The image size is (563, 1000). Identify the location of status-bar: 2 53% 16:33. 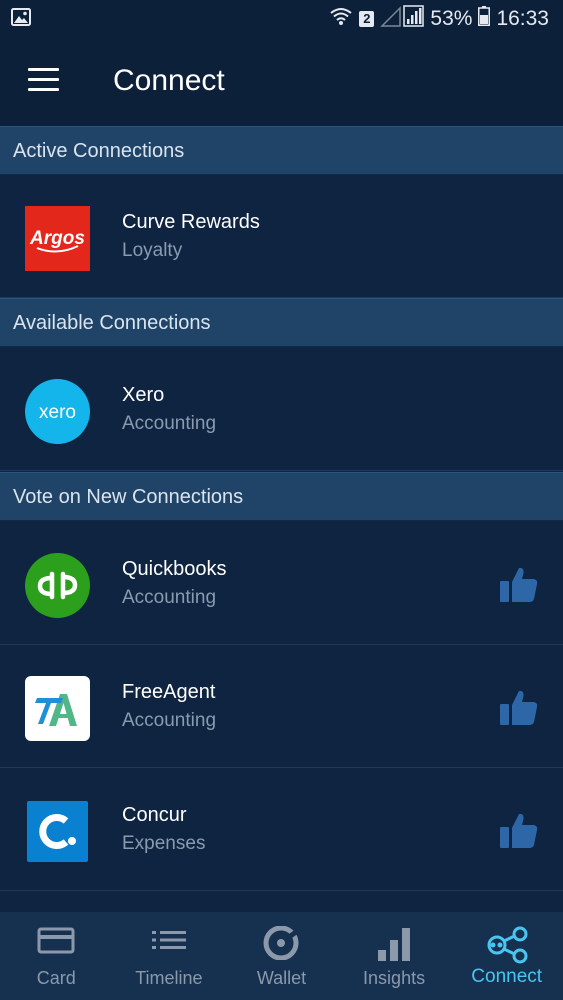
(281, 19).